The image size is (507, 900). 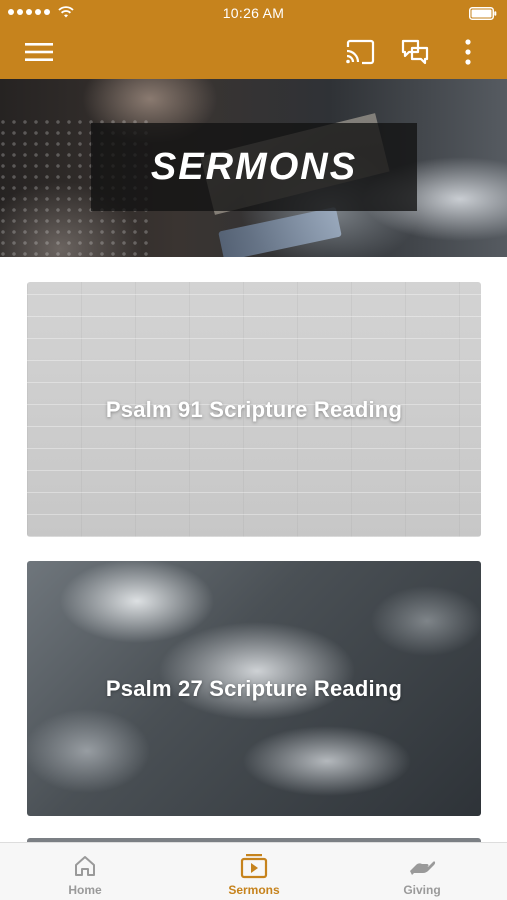 What do you see at coordinates (422, 866) in the screenshot?
I see `giving-hand-icon` at bounding box center [422, 866].